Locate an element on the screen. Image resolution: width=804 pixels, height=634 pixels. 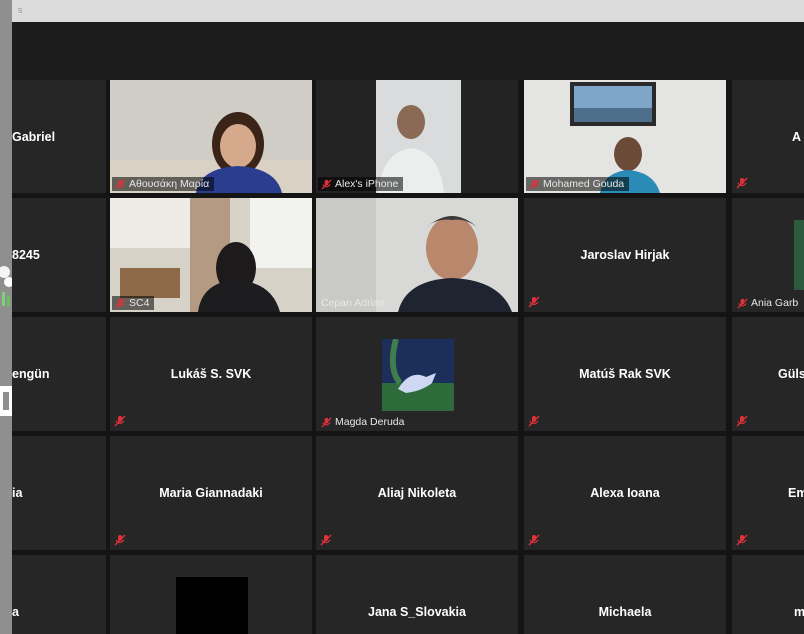
participant-tile: Maria Giannadaki is located at coordinates (211, 493).